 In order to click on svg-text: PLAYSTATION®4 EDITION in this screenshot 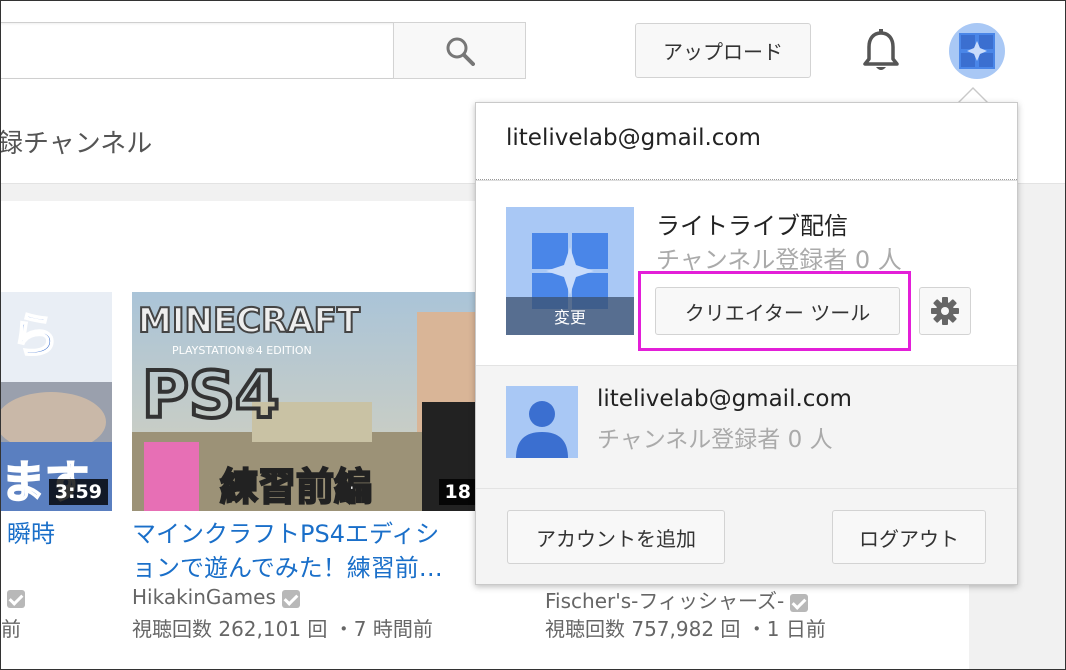, I will do `click(242, 350)`.